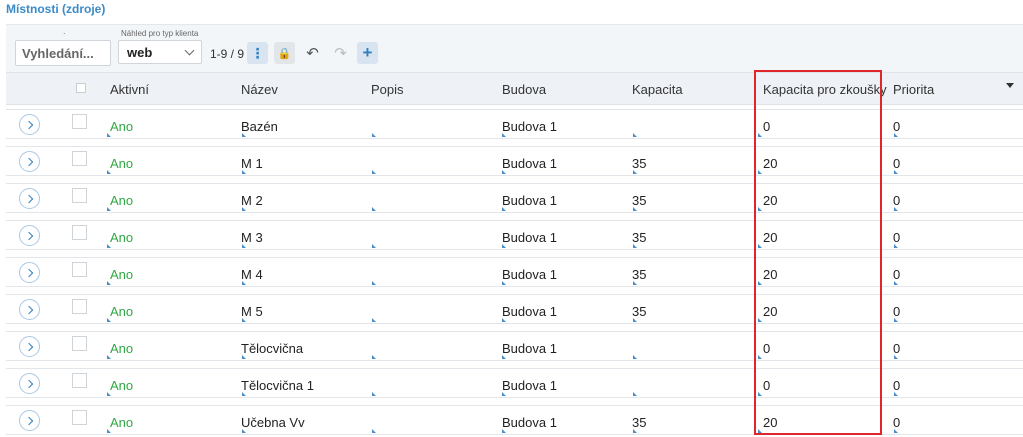 The width and height of the screenshot is (1023, 437). What do you see at coordinates (825, 89) in the screenshot?
I see `column-exam-capacity: Kapacita pro zkoušky` at bounding box center [825, 89].